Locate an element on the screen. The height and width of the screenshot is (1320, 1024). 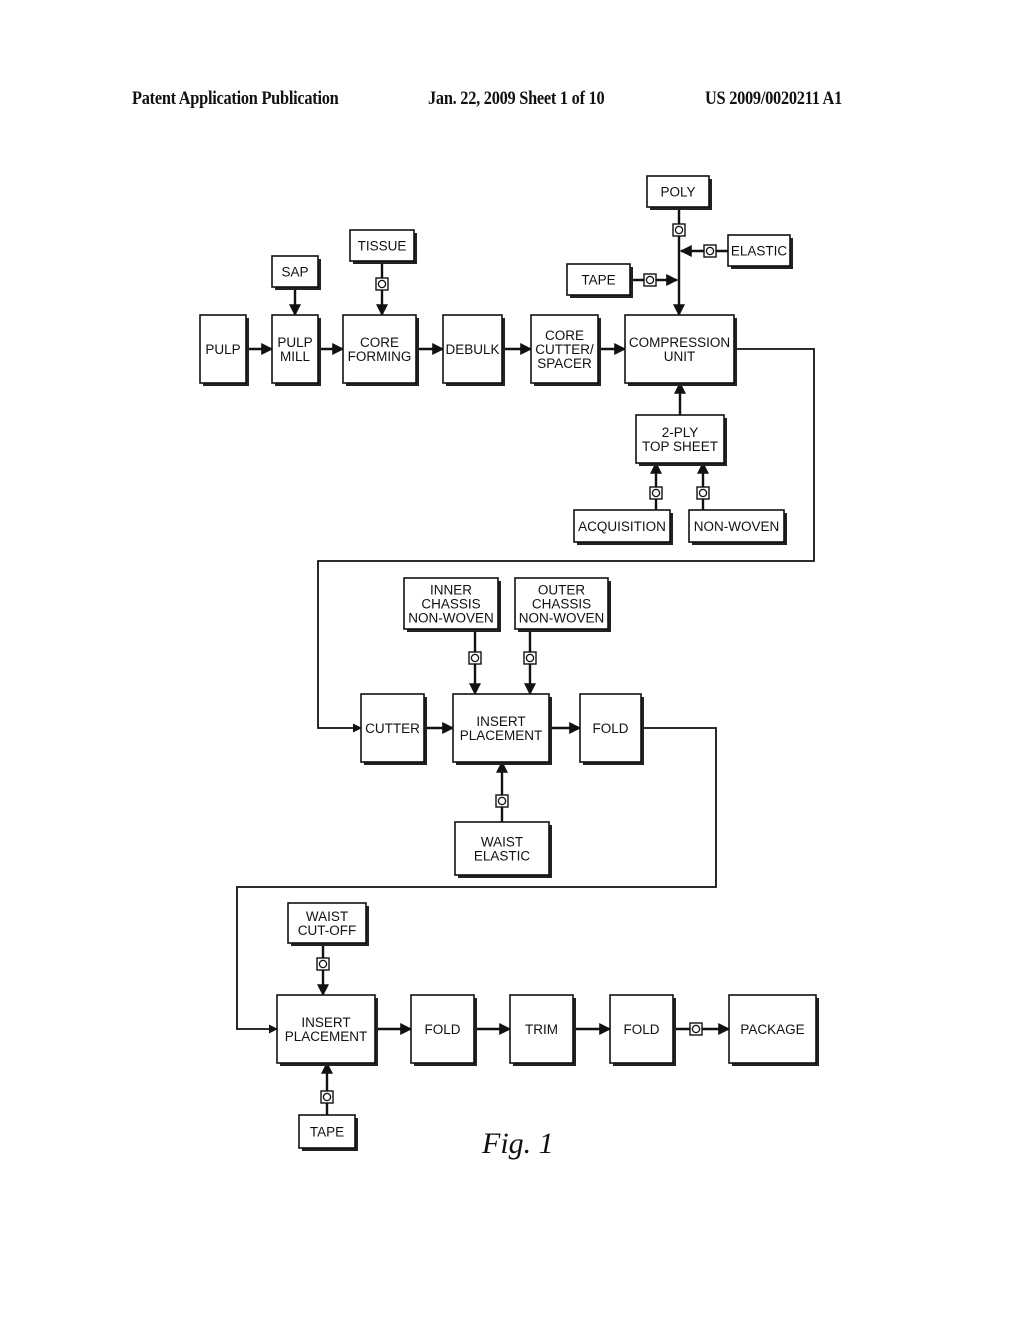
box-tape-bottom: TAPE is located at coordinates (328, 1132).